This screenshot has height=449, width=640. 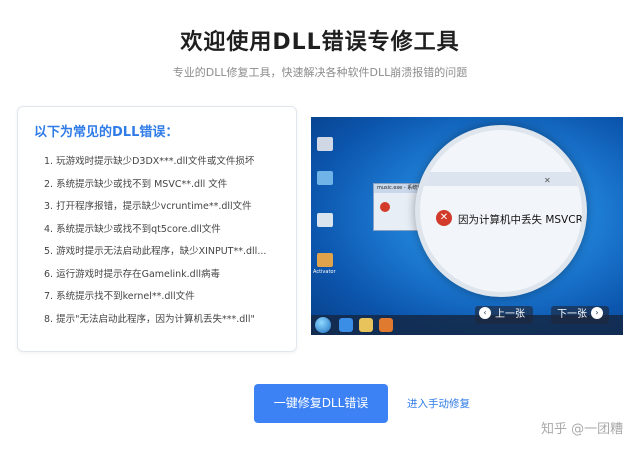 I want to click on list-item: 1. 玩游戏时提示缺少D3DX***.dll文件或文件损坏, so click(x=149, y=161).